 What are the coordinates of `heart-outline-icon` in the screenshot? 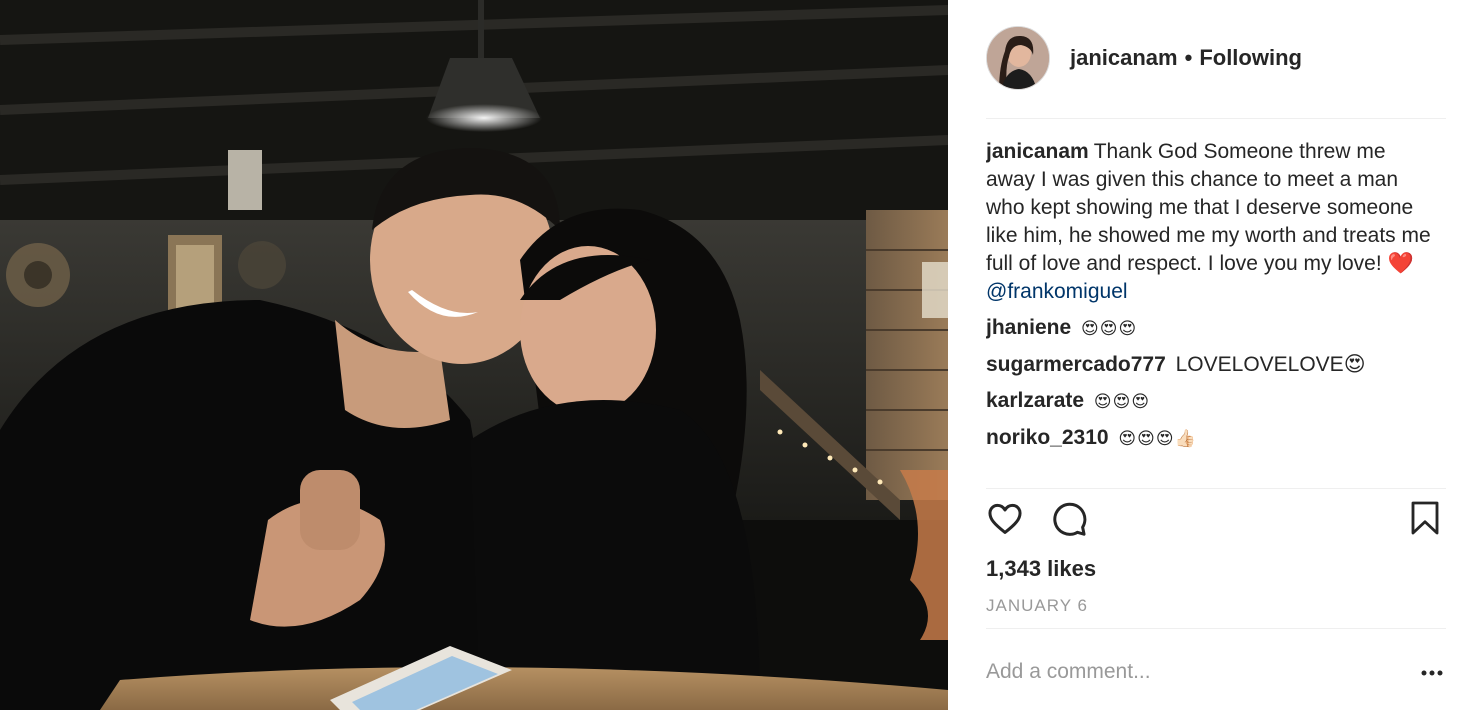 It's located at (1005, 521).